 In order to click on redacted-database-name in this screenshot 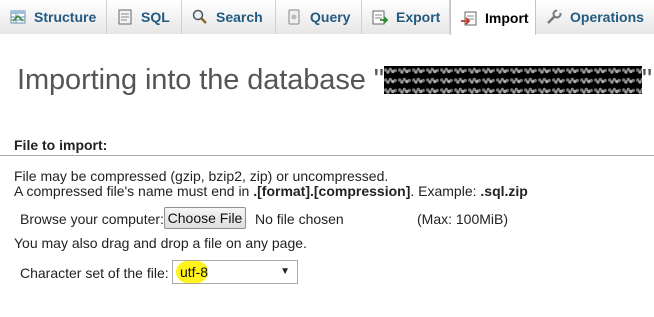, I will do `click(512, 80)`.